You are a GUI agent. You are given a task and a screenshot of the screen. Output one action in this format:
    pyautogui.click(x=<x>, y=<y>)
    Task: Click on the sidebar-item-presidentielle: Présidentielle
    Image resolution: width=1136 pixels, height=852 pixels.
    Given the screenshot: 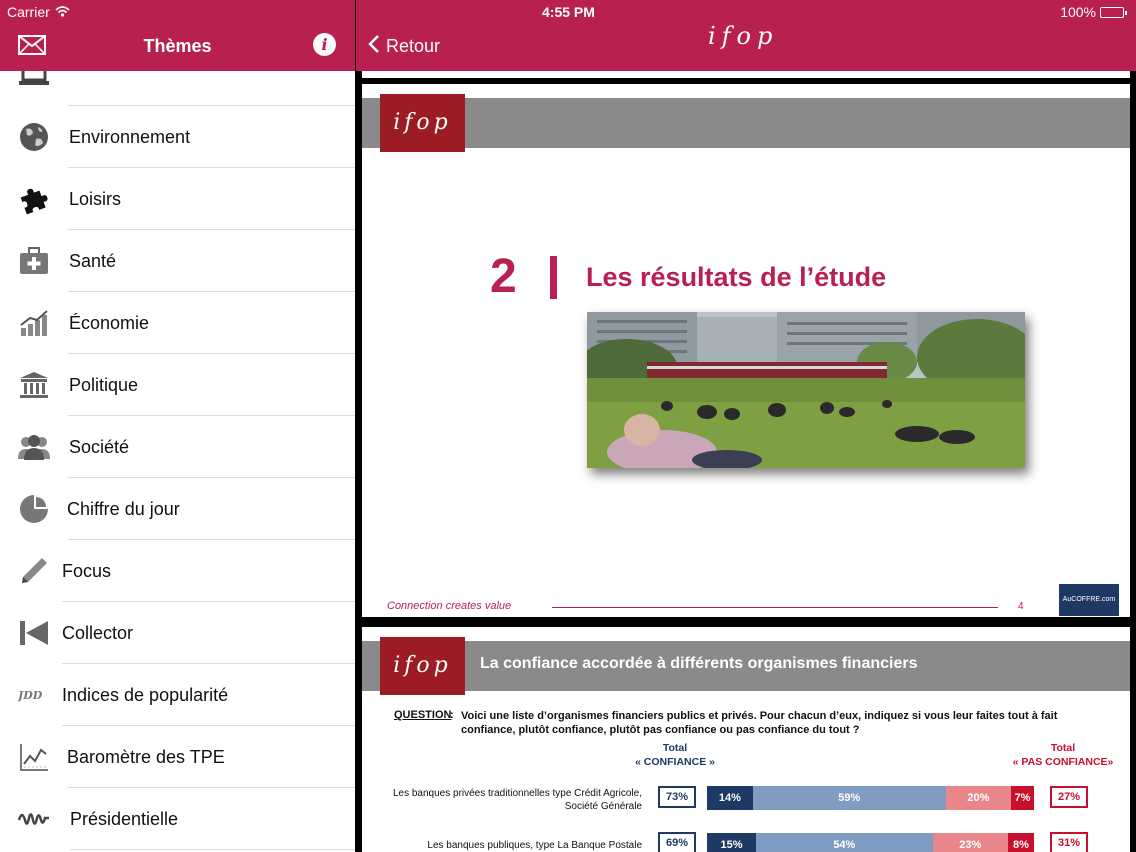 What is the action you would take?
    pyautogui.click(x=177, y=819)
    